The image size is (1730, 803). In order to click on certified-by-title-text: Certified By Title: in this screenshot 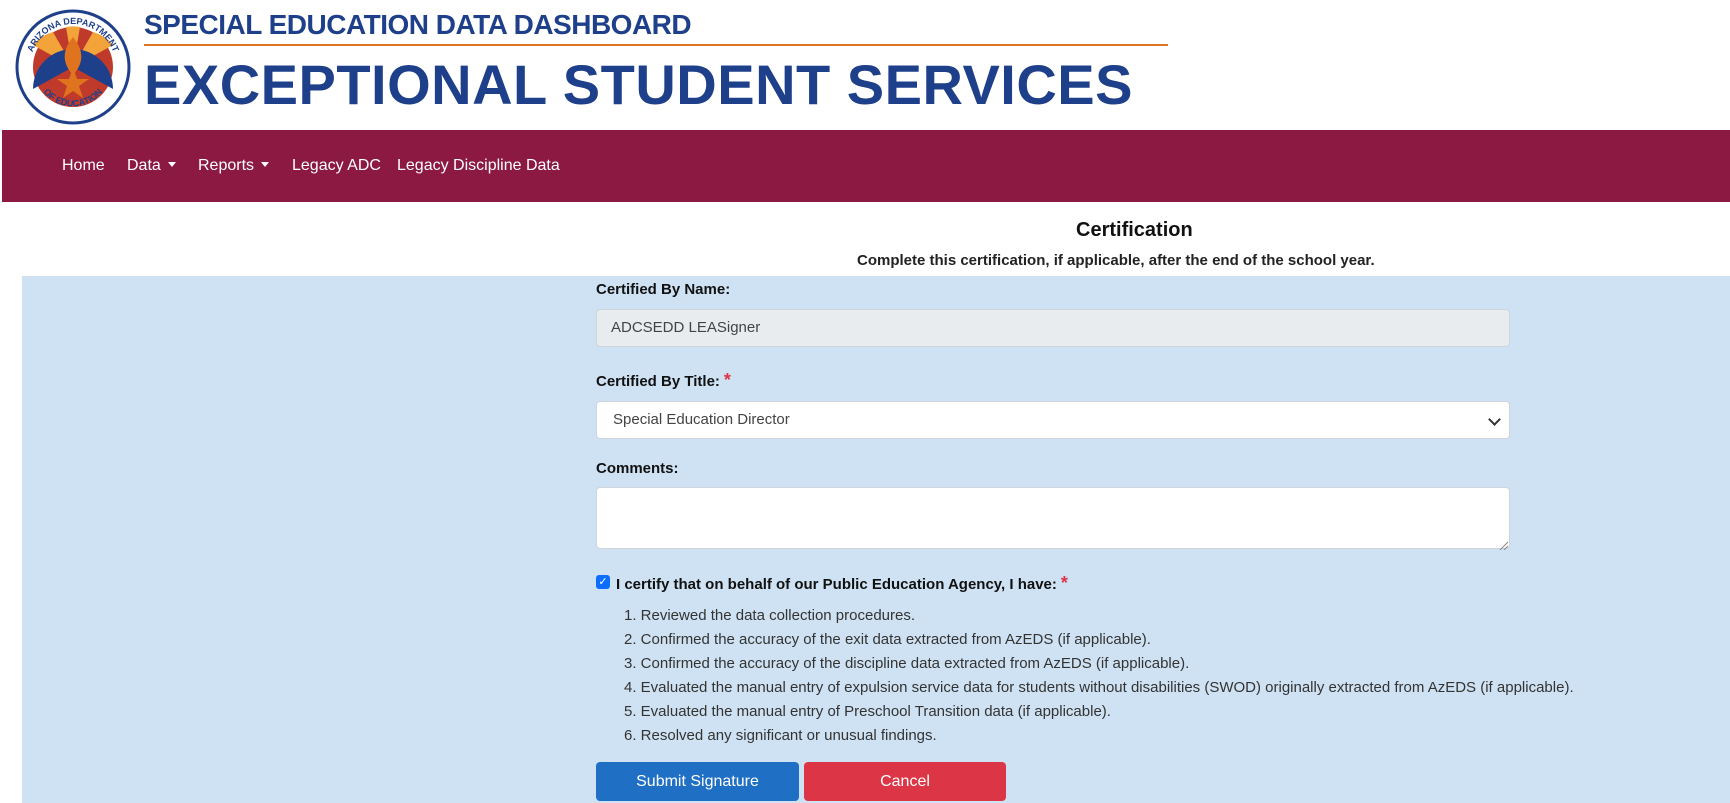, I will do `click(658, 381)`.